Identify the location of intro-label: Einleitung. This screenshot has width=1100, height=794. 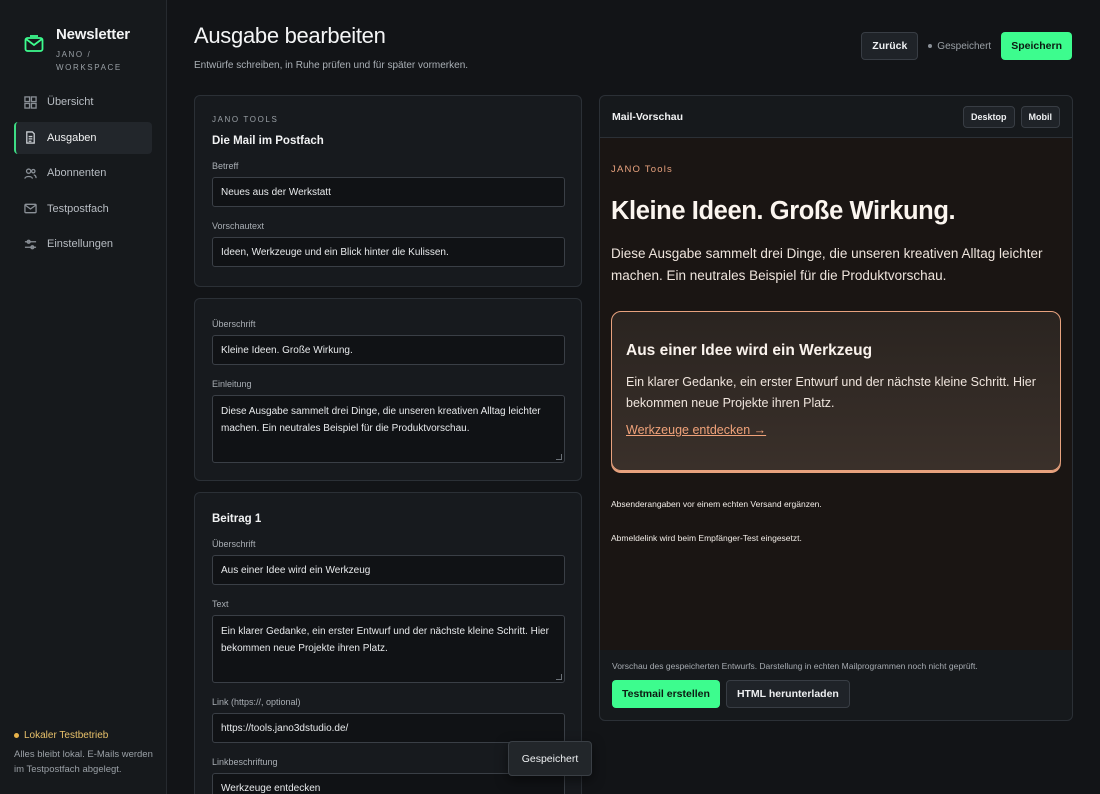
(232, 384).